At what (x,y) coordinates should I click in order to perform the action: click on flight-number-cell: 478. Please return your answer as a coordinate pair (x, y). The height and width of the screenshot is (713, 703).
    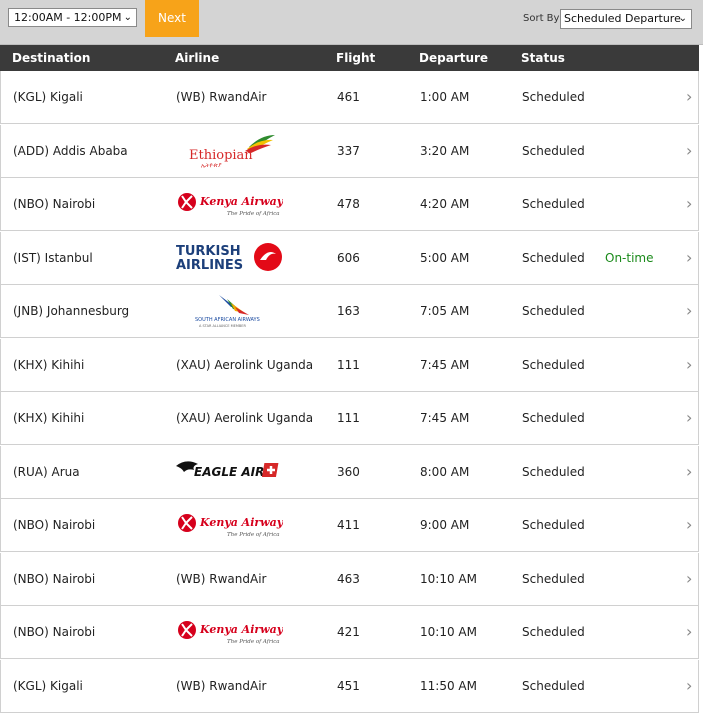
    Looking at the image, I should click on (348, 204).